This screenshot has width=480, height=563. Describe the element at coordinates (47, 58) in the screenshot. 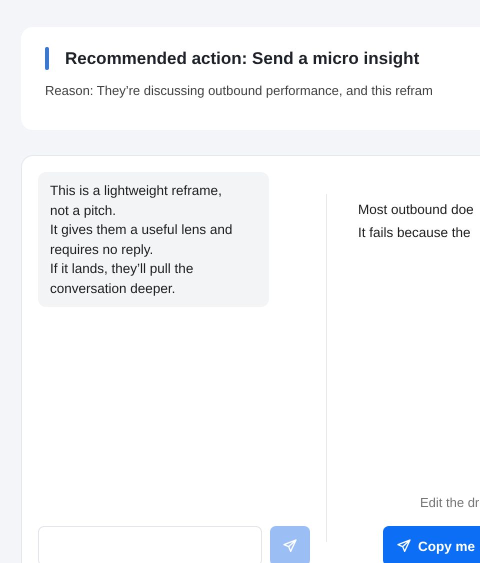

I see `accent-bar` at that location.